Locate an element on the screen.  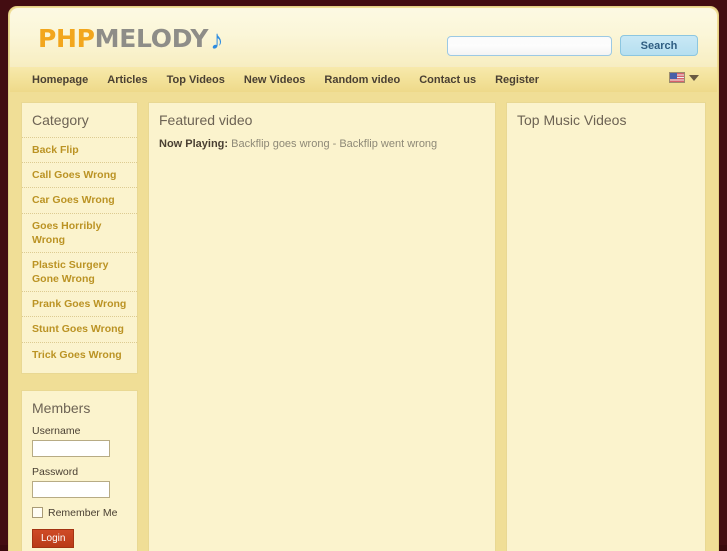
site-header: PHPMELODY♪ Search is located at coordinates (363, 37).